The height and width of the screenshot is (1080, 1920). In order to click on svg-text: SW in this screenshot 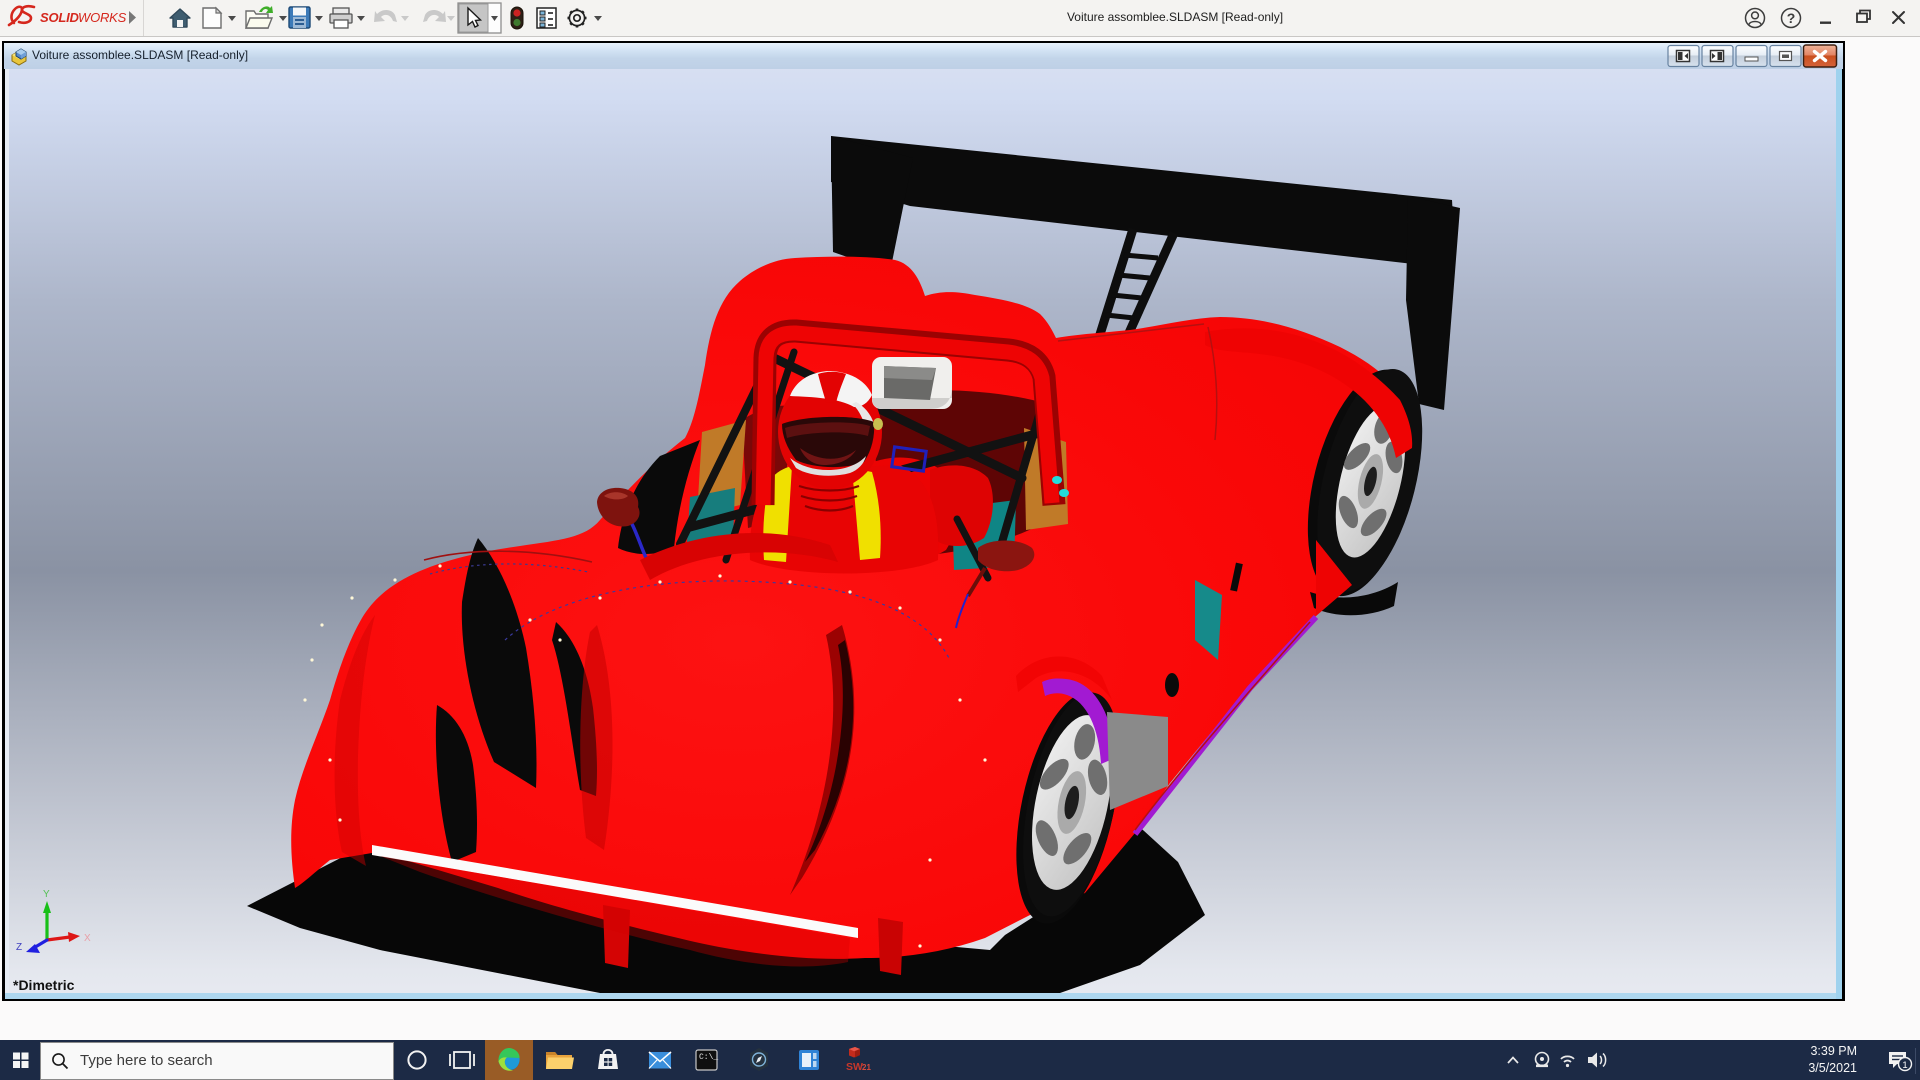, I will do `click(854, 1067)`.